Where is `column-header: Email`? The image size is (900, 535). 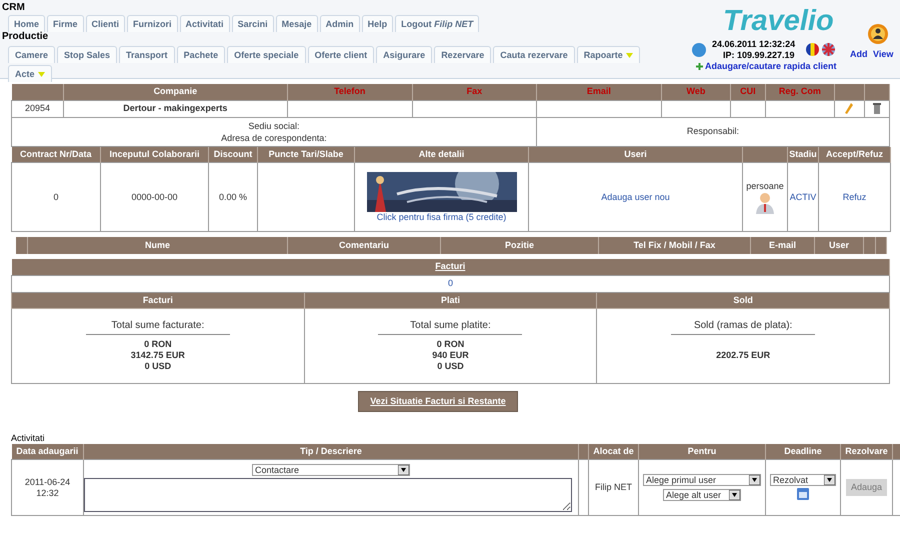 column-header: Email is located at coordinates (598, 91).